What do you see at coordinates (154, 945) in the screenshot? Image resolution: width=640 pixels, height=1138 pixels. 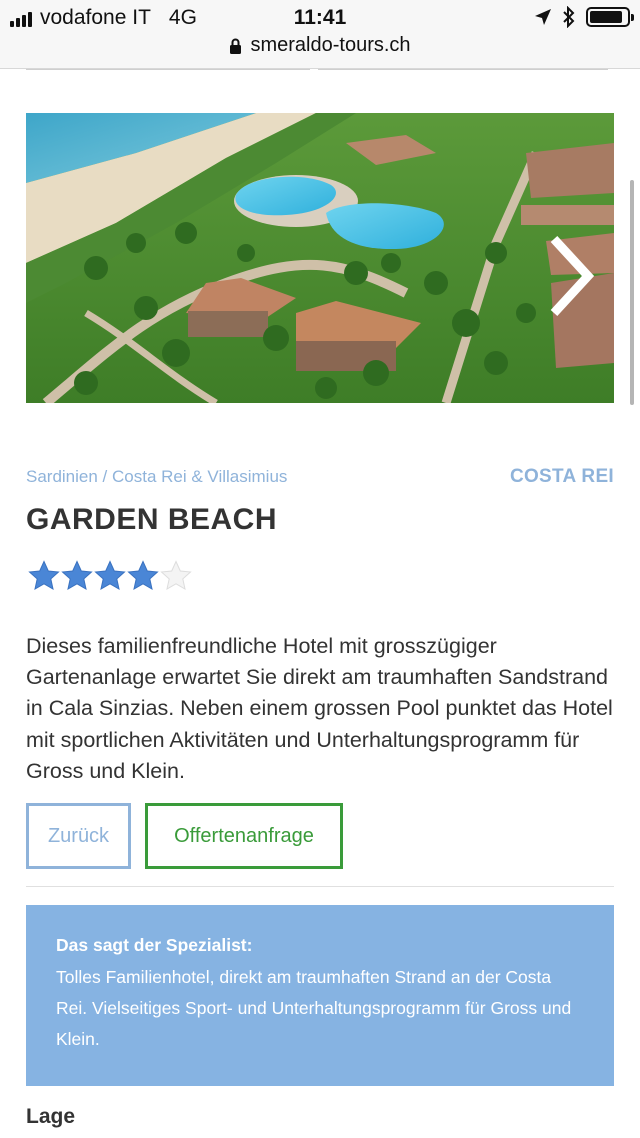 I see `specialist-heading: Das sagt der Spezialist:` at bounding box center [154, 945].